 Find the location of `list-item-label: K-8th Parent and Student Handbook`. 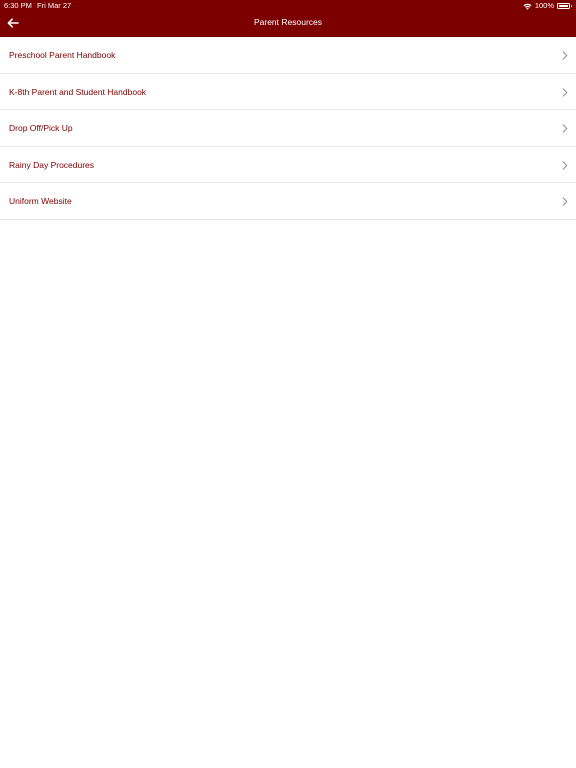

list-item-label: K-8th Parent and Student Handbook is located at coordinates (78, 91).